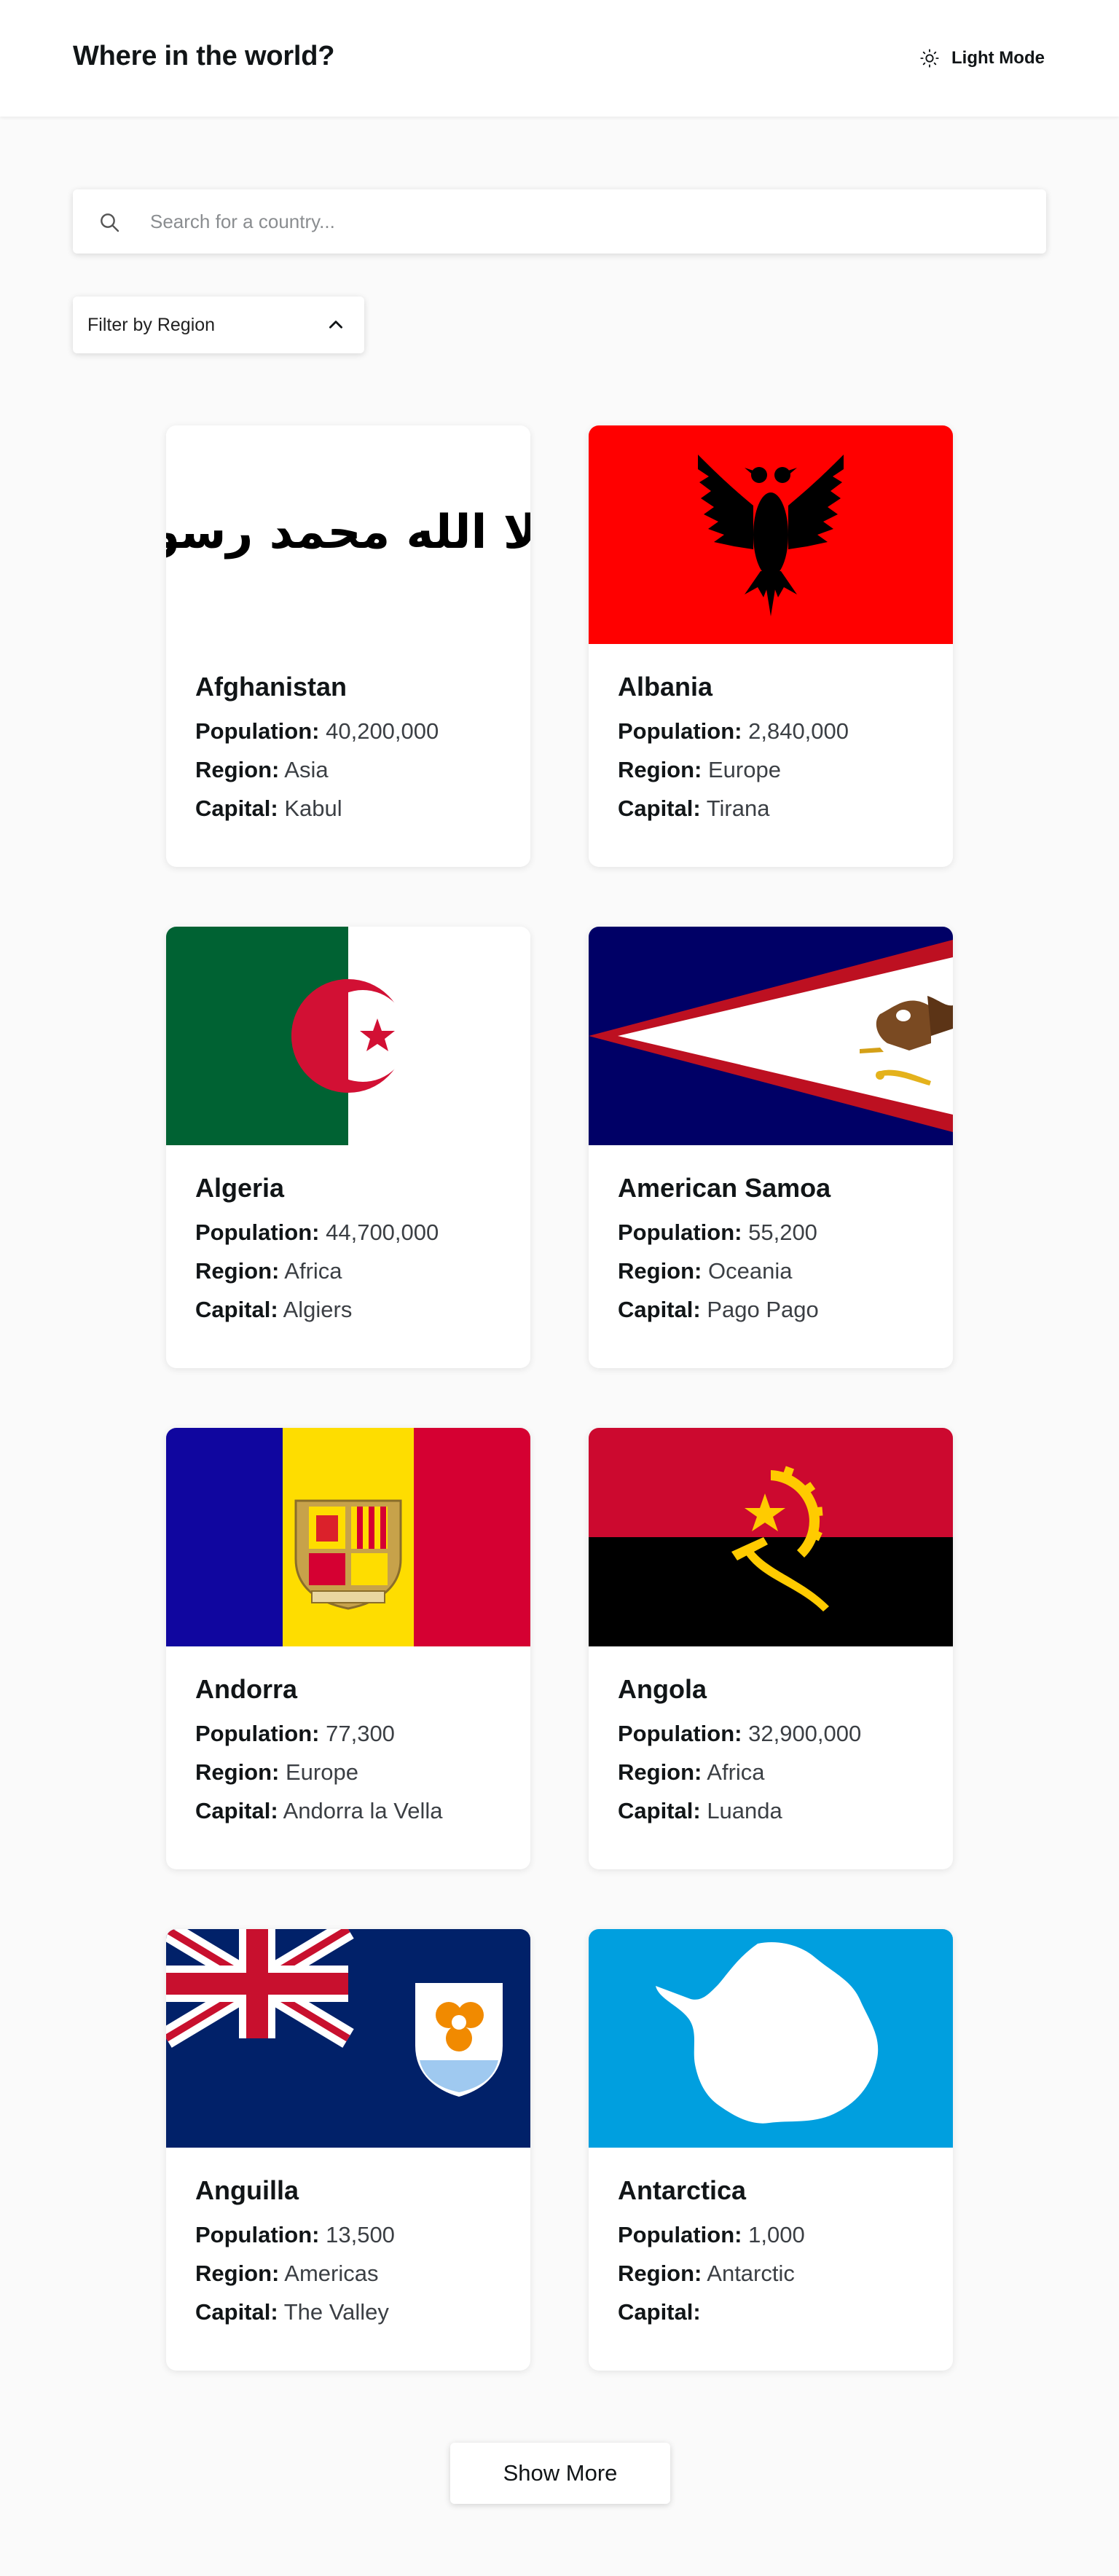 This screenshot has width=1119, height=2576. I want to click on country-card-antarctica: Antarctica Population: 1,000 Region, so click(771, 2150).